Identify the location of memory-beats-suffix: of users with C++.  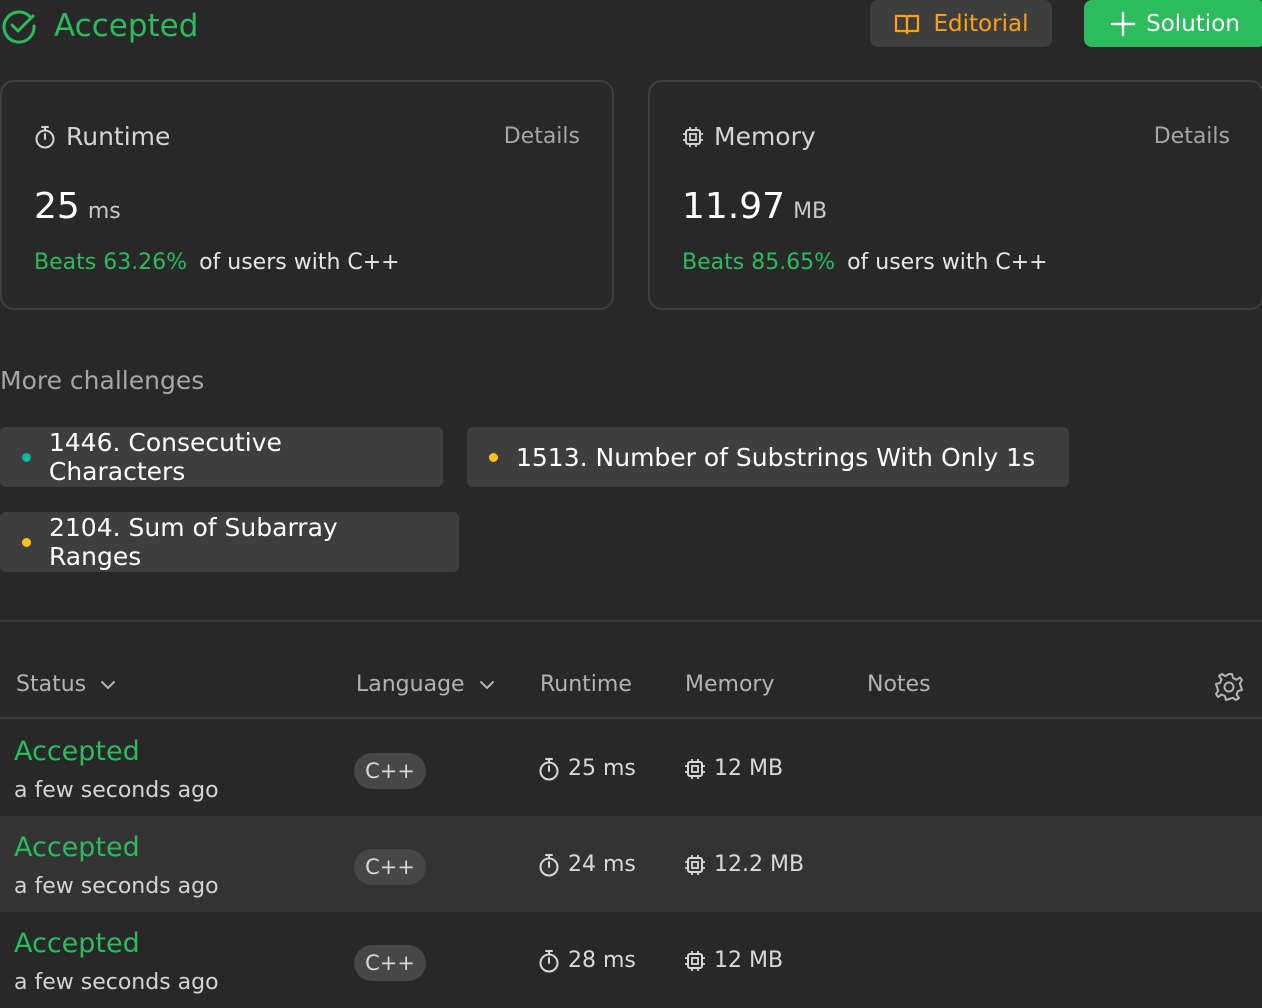
(947, 262).